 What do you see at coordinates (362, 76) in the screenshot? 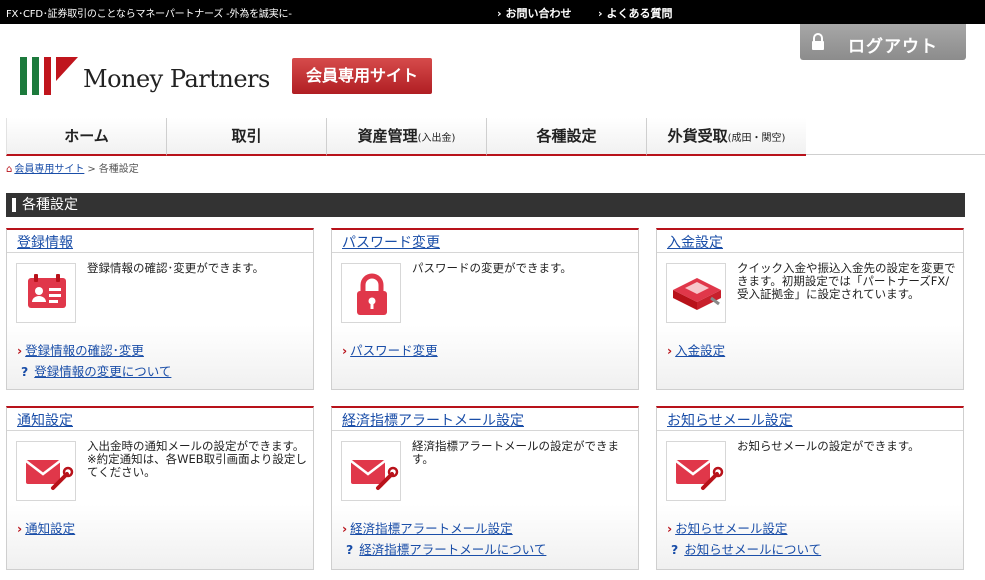
I see `member-site-badge: 会員専用サイト` at bounding box center [362, 76].